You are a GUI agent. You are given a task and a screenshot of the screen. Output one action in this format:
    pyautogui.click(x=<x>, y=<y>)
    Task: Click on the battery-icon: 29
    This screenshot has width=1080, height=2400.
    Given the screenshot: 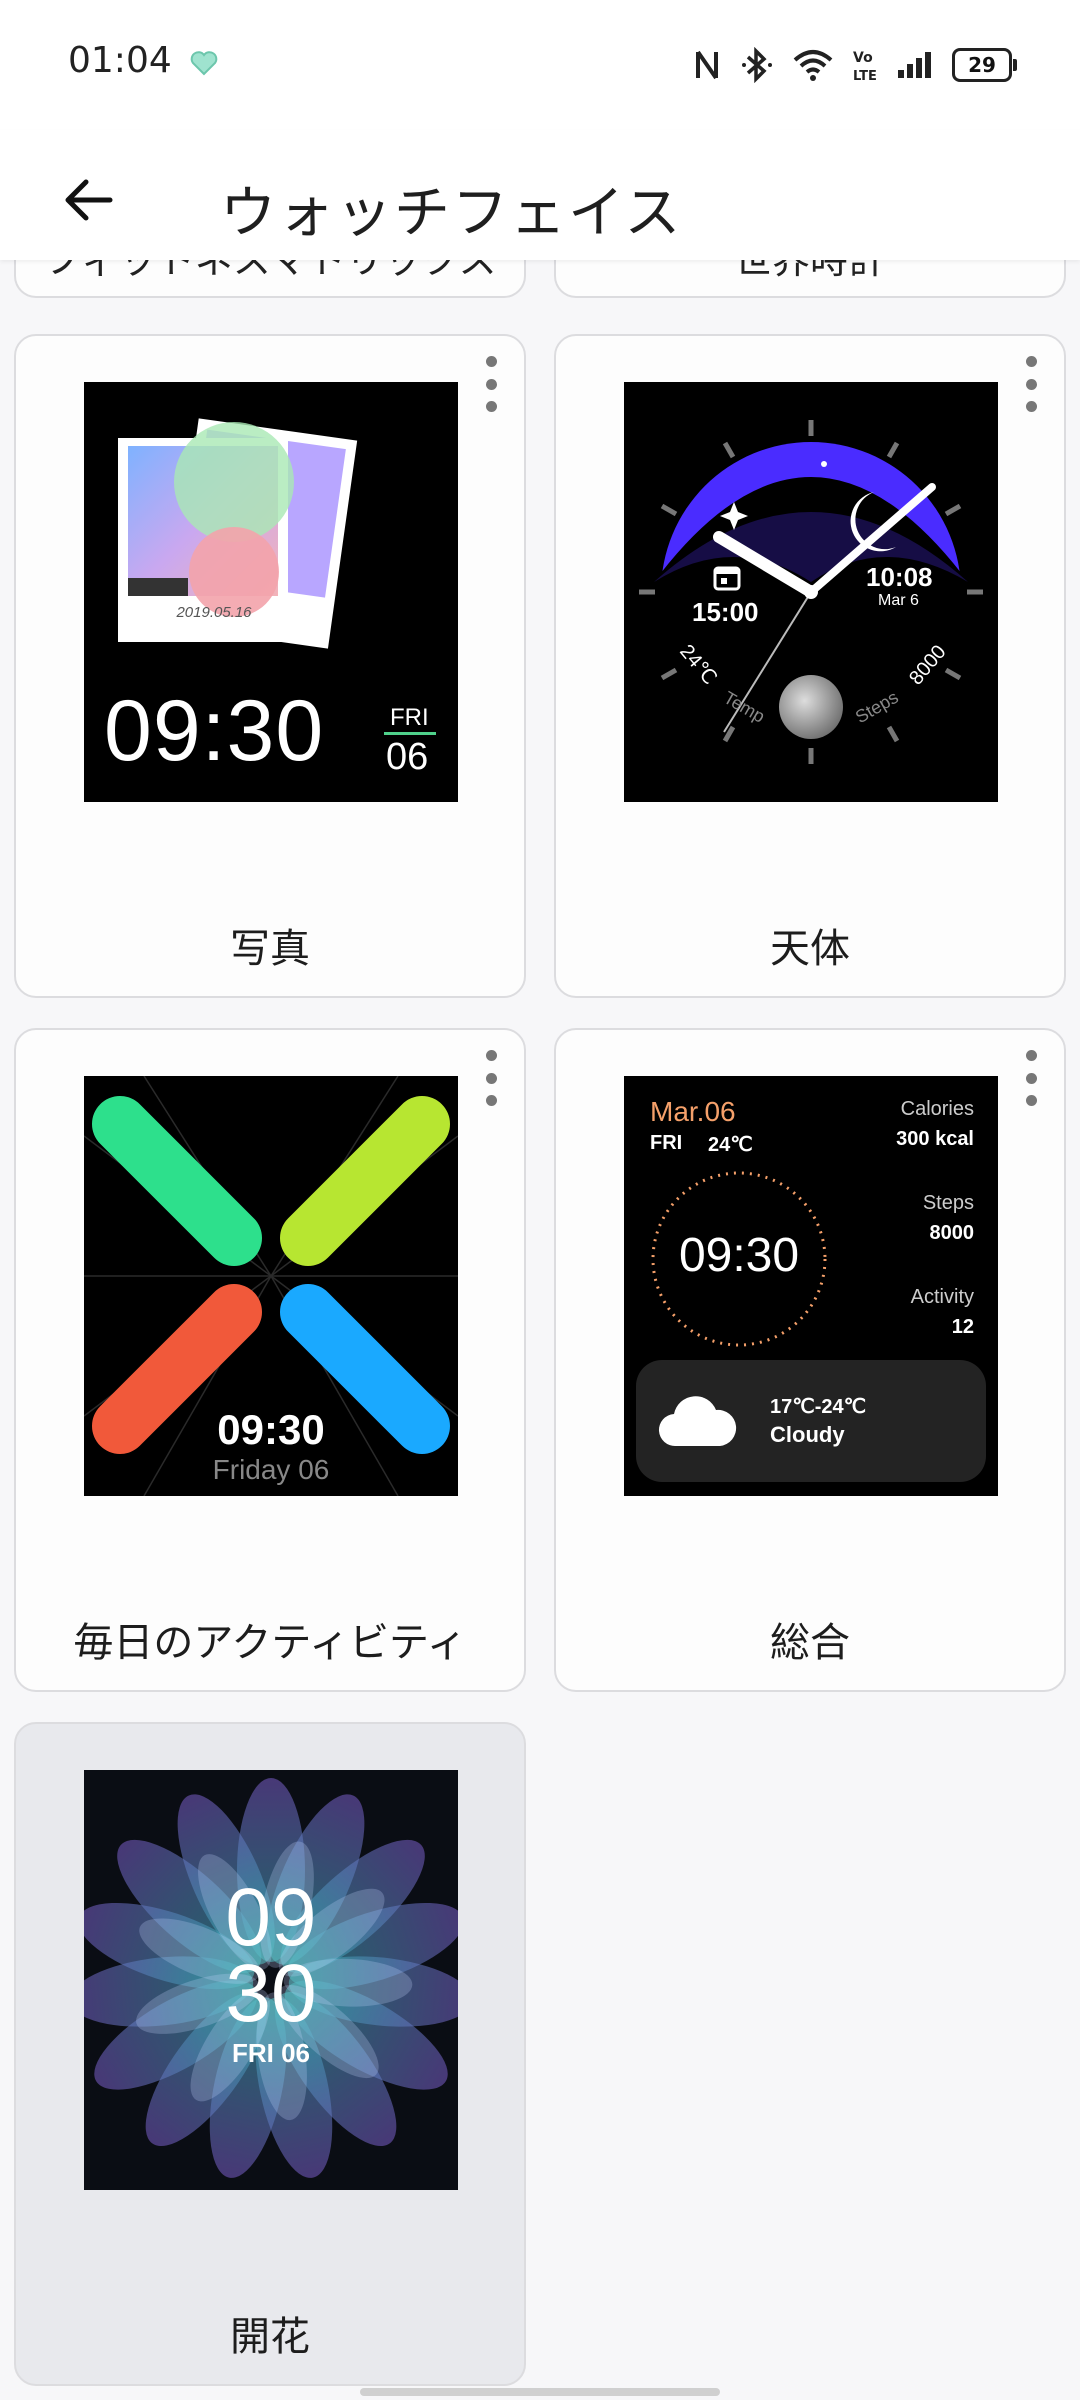 What is the action you would take?
    pyautogui.click(x=984, y=65)
    